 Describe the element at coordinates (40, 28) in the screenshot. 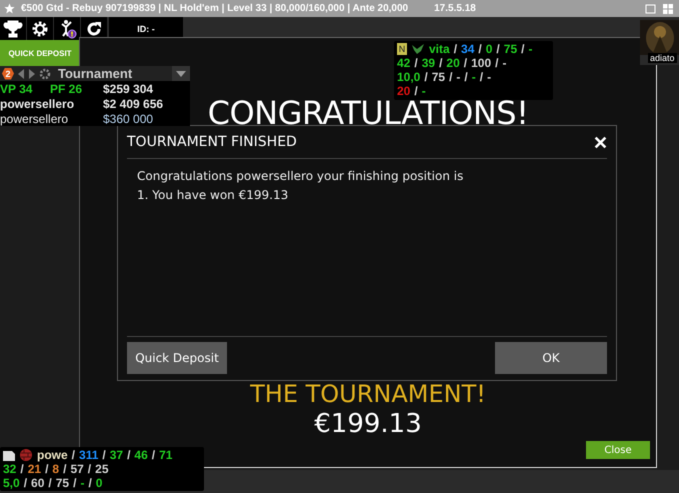

I see `settings-icon` at that location.